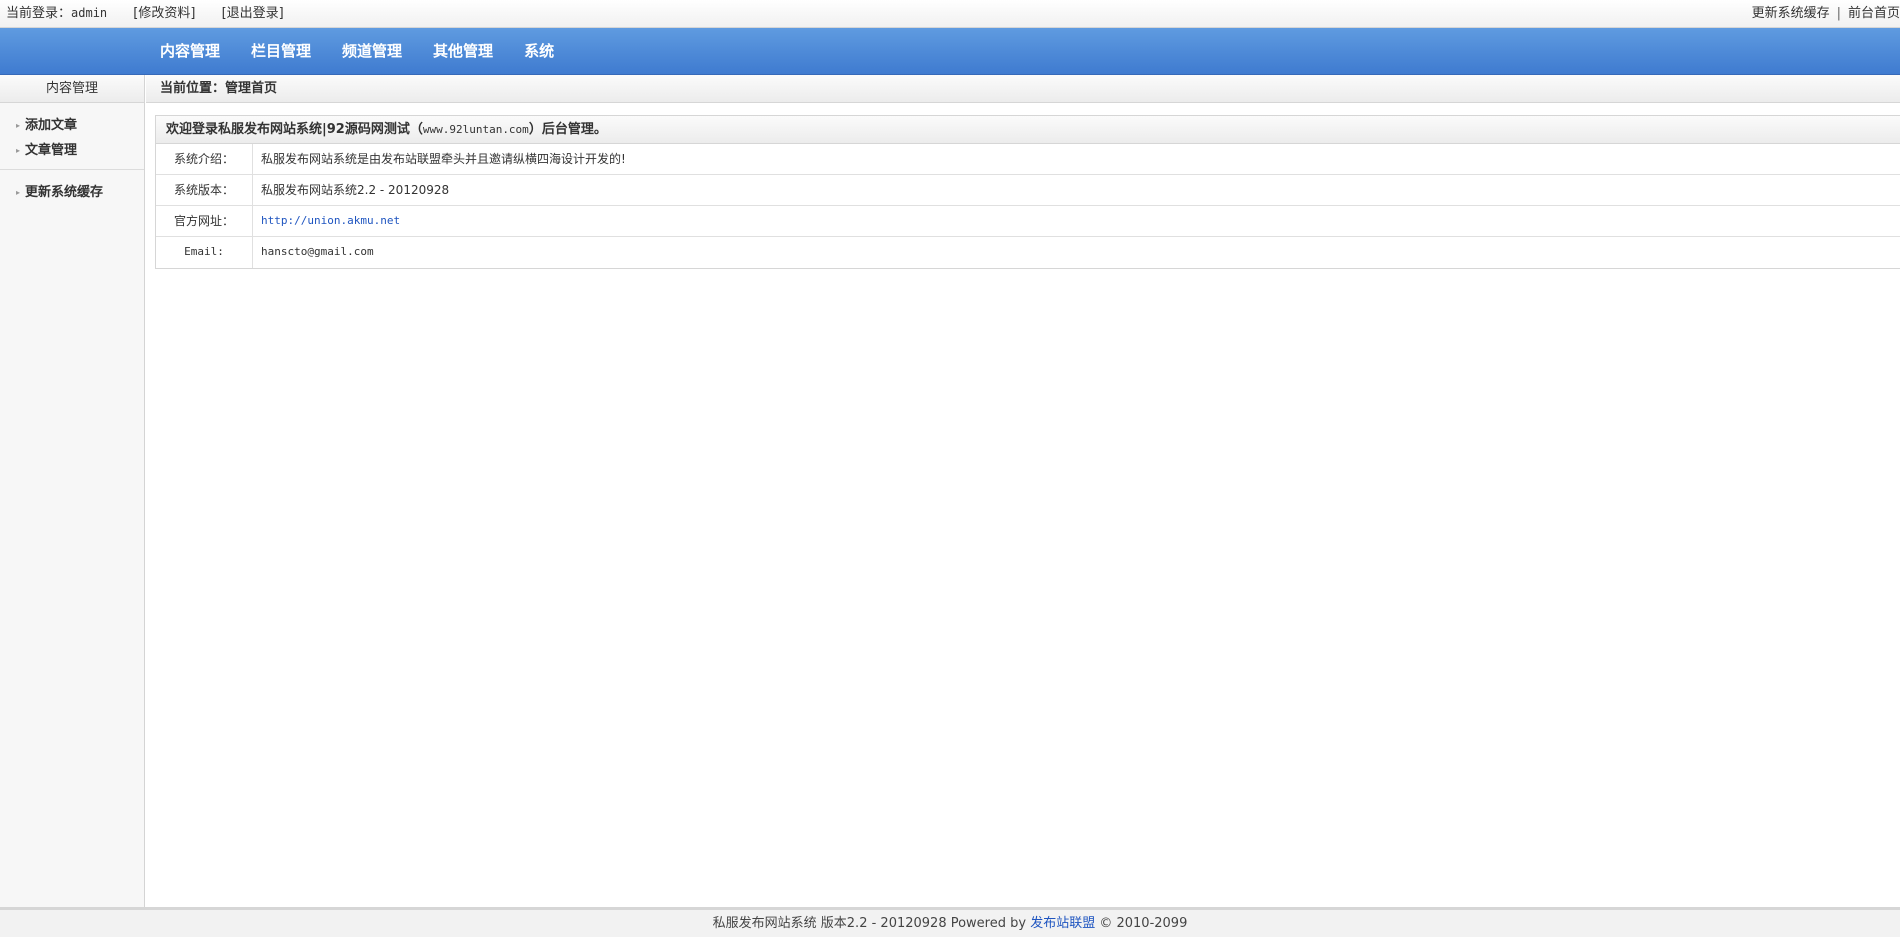 This screenshot has width=1900, height=937. Describe the element at coordinates (72, 491) in the screenshot. I see `sidebar: 内容管理 ▸ 添加文章 ▸ 文章管理 ▸ 更新系统缓存` at that location.